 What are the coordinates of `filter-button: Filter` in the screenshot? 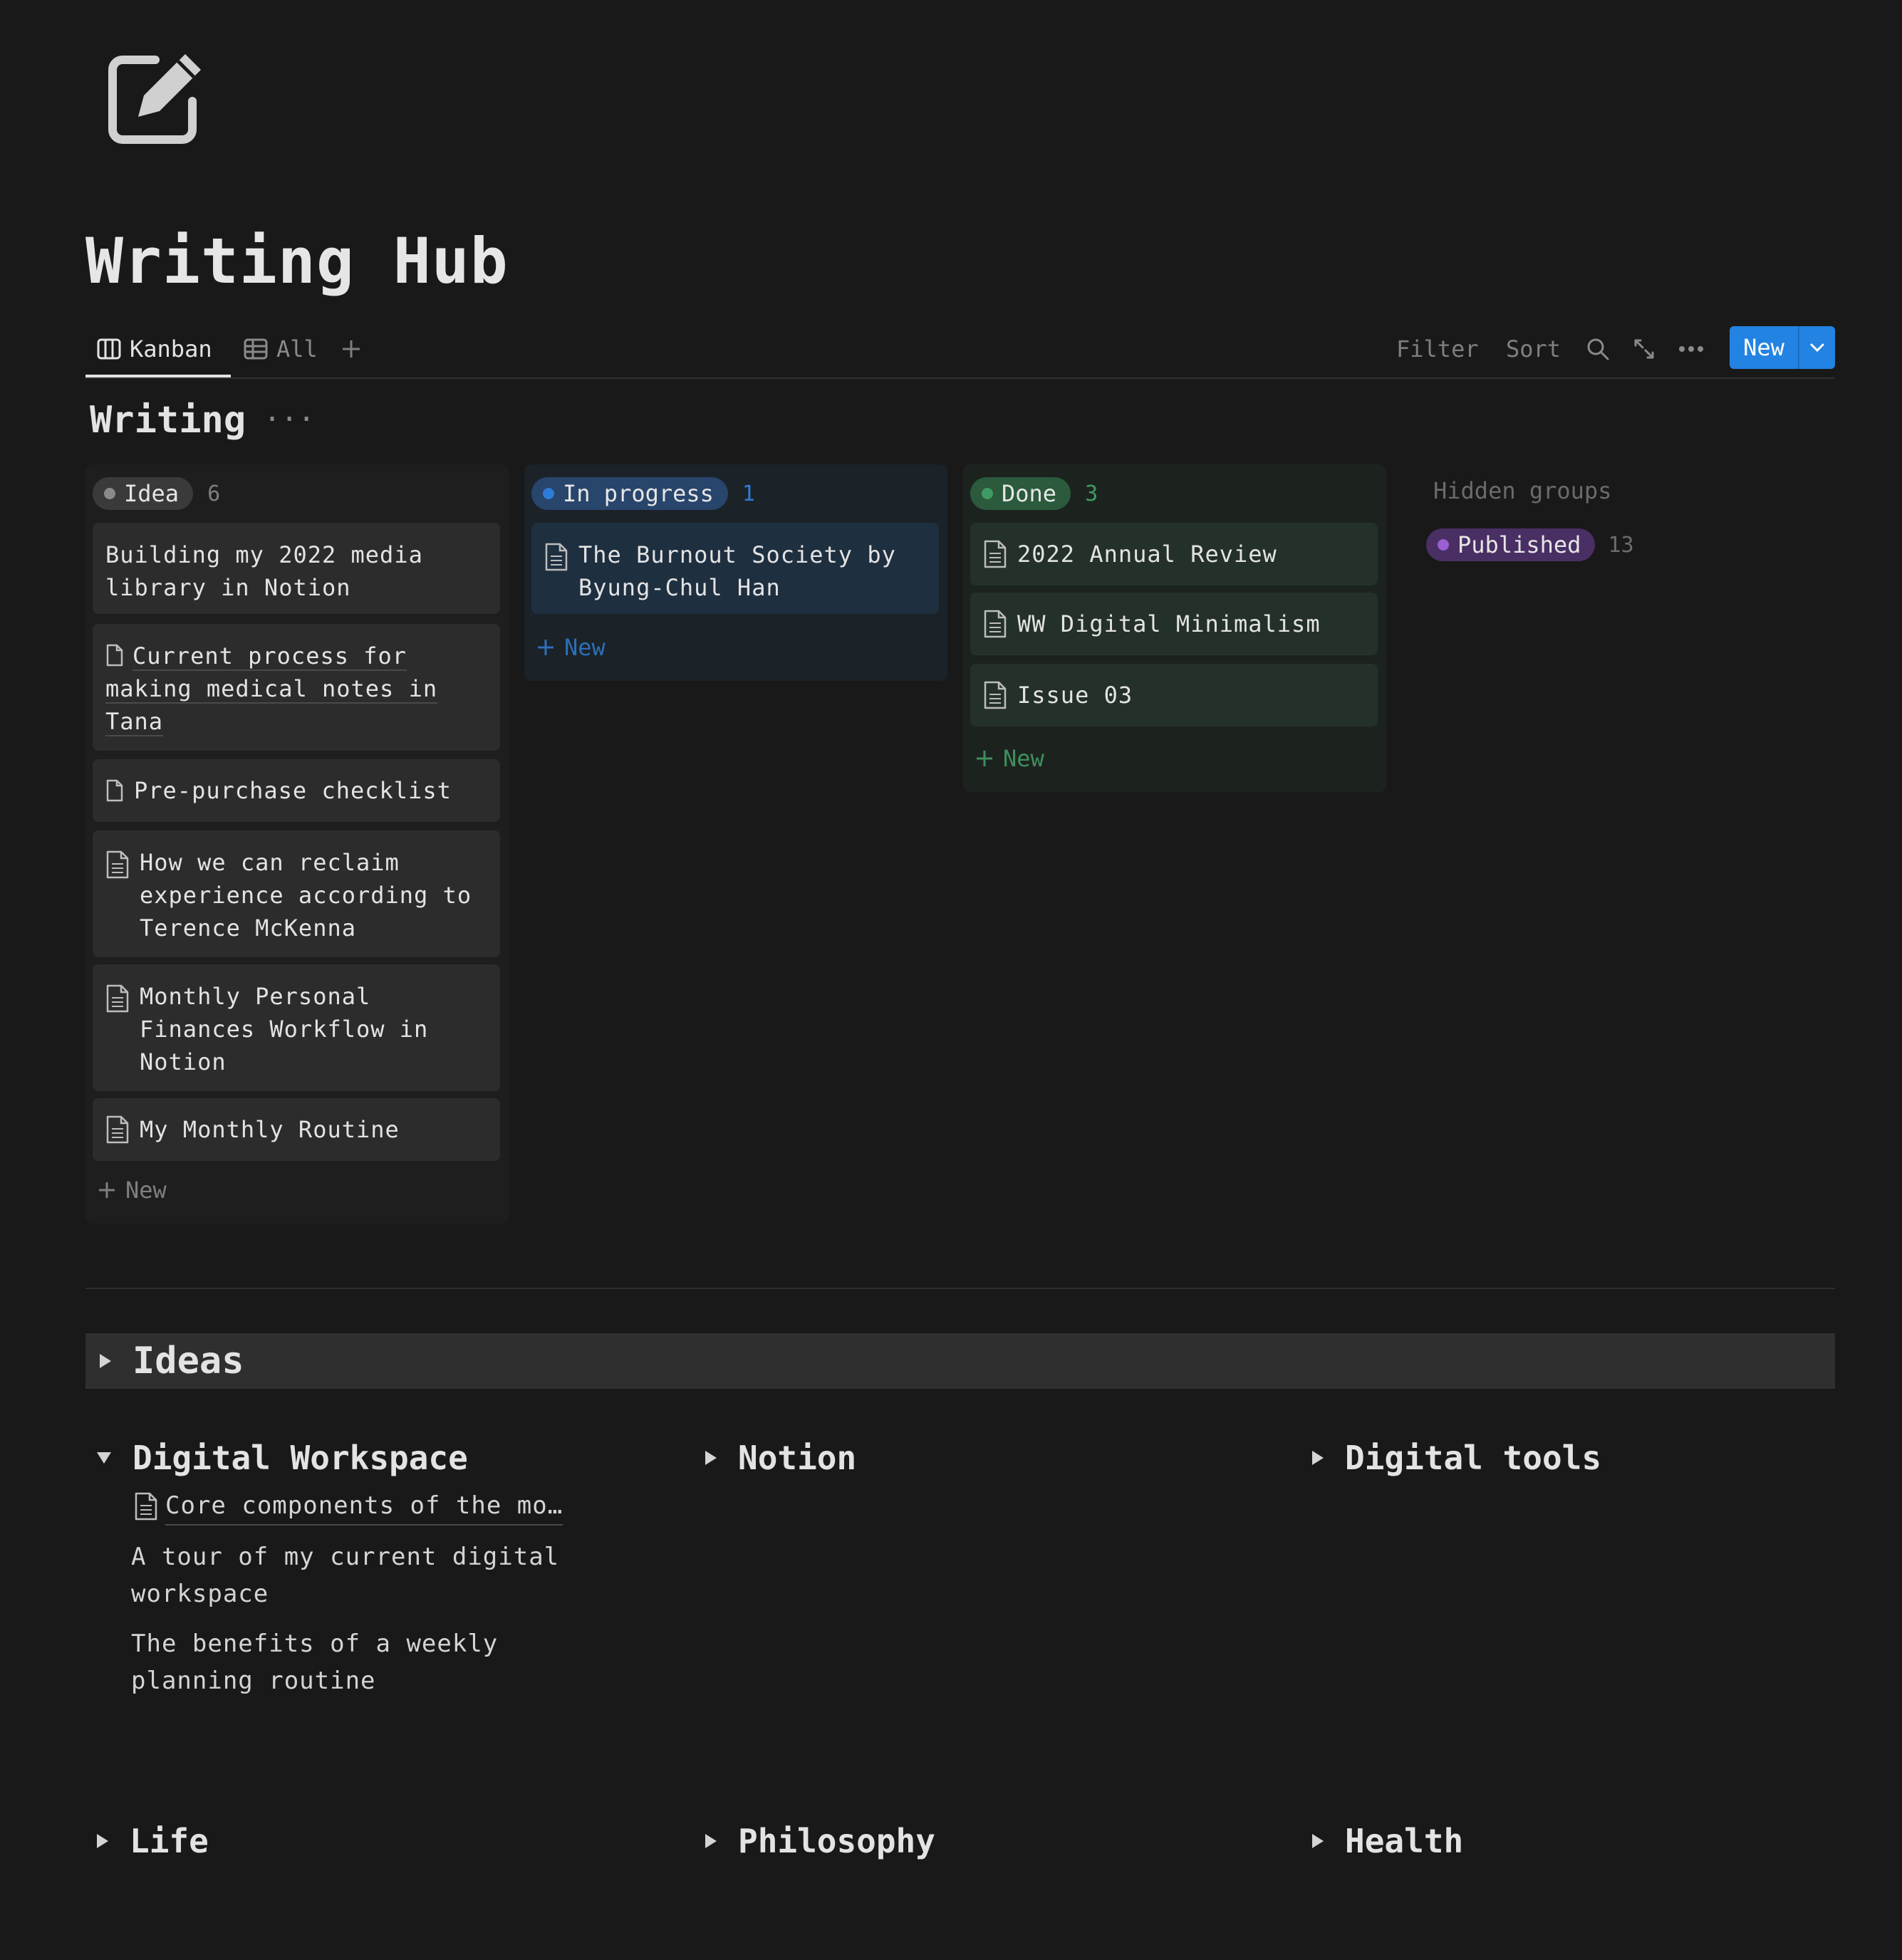 It's located at (1437, 349).